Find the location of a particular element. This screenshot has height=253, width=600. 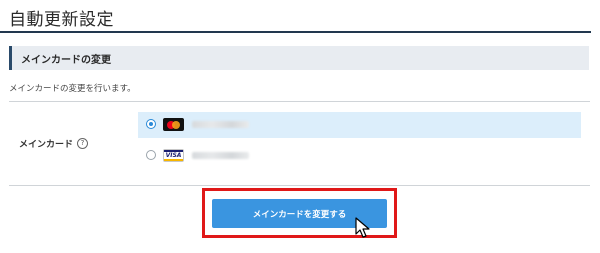

form-divider-top is located at coordinates (299, 101).